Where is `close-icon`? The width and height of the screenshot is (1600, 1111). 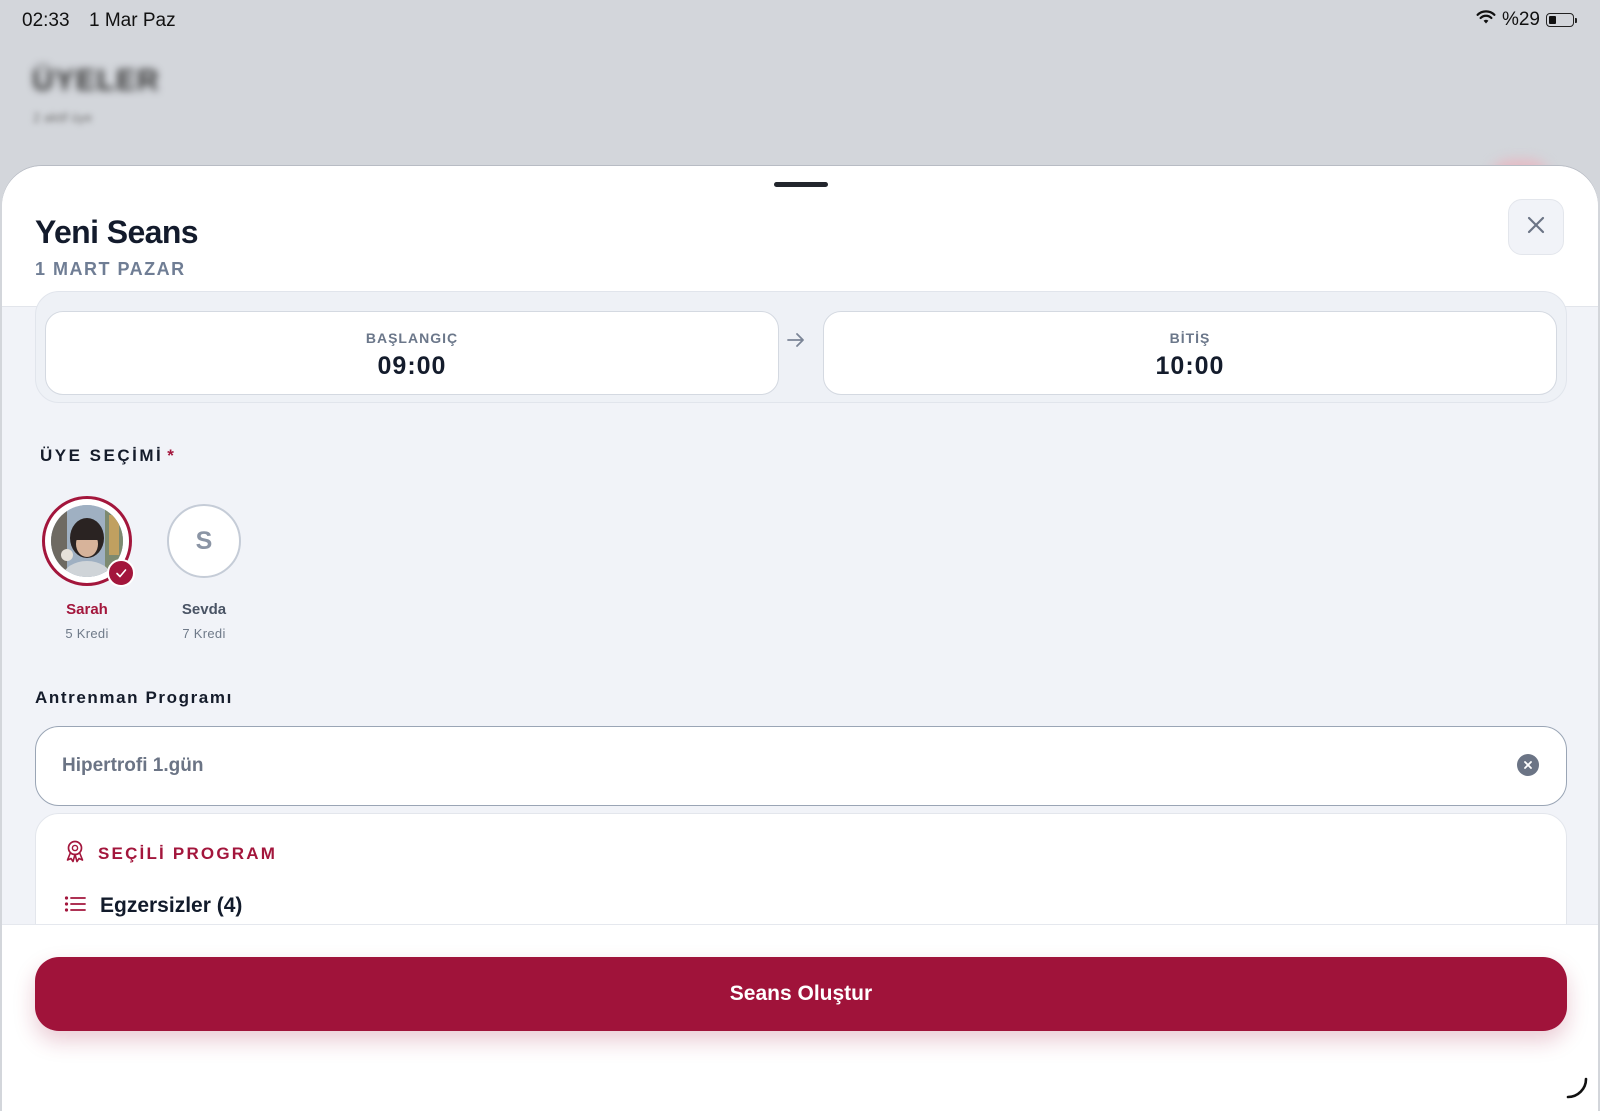
close-icon is located at coordinates (1536, 227).